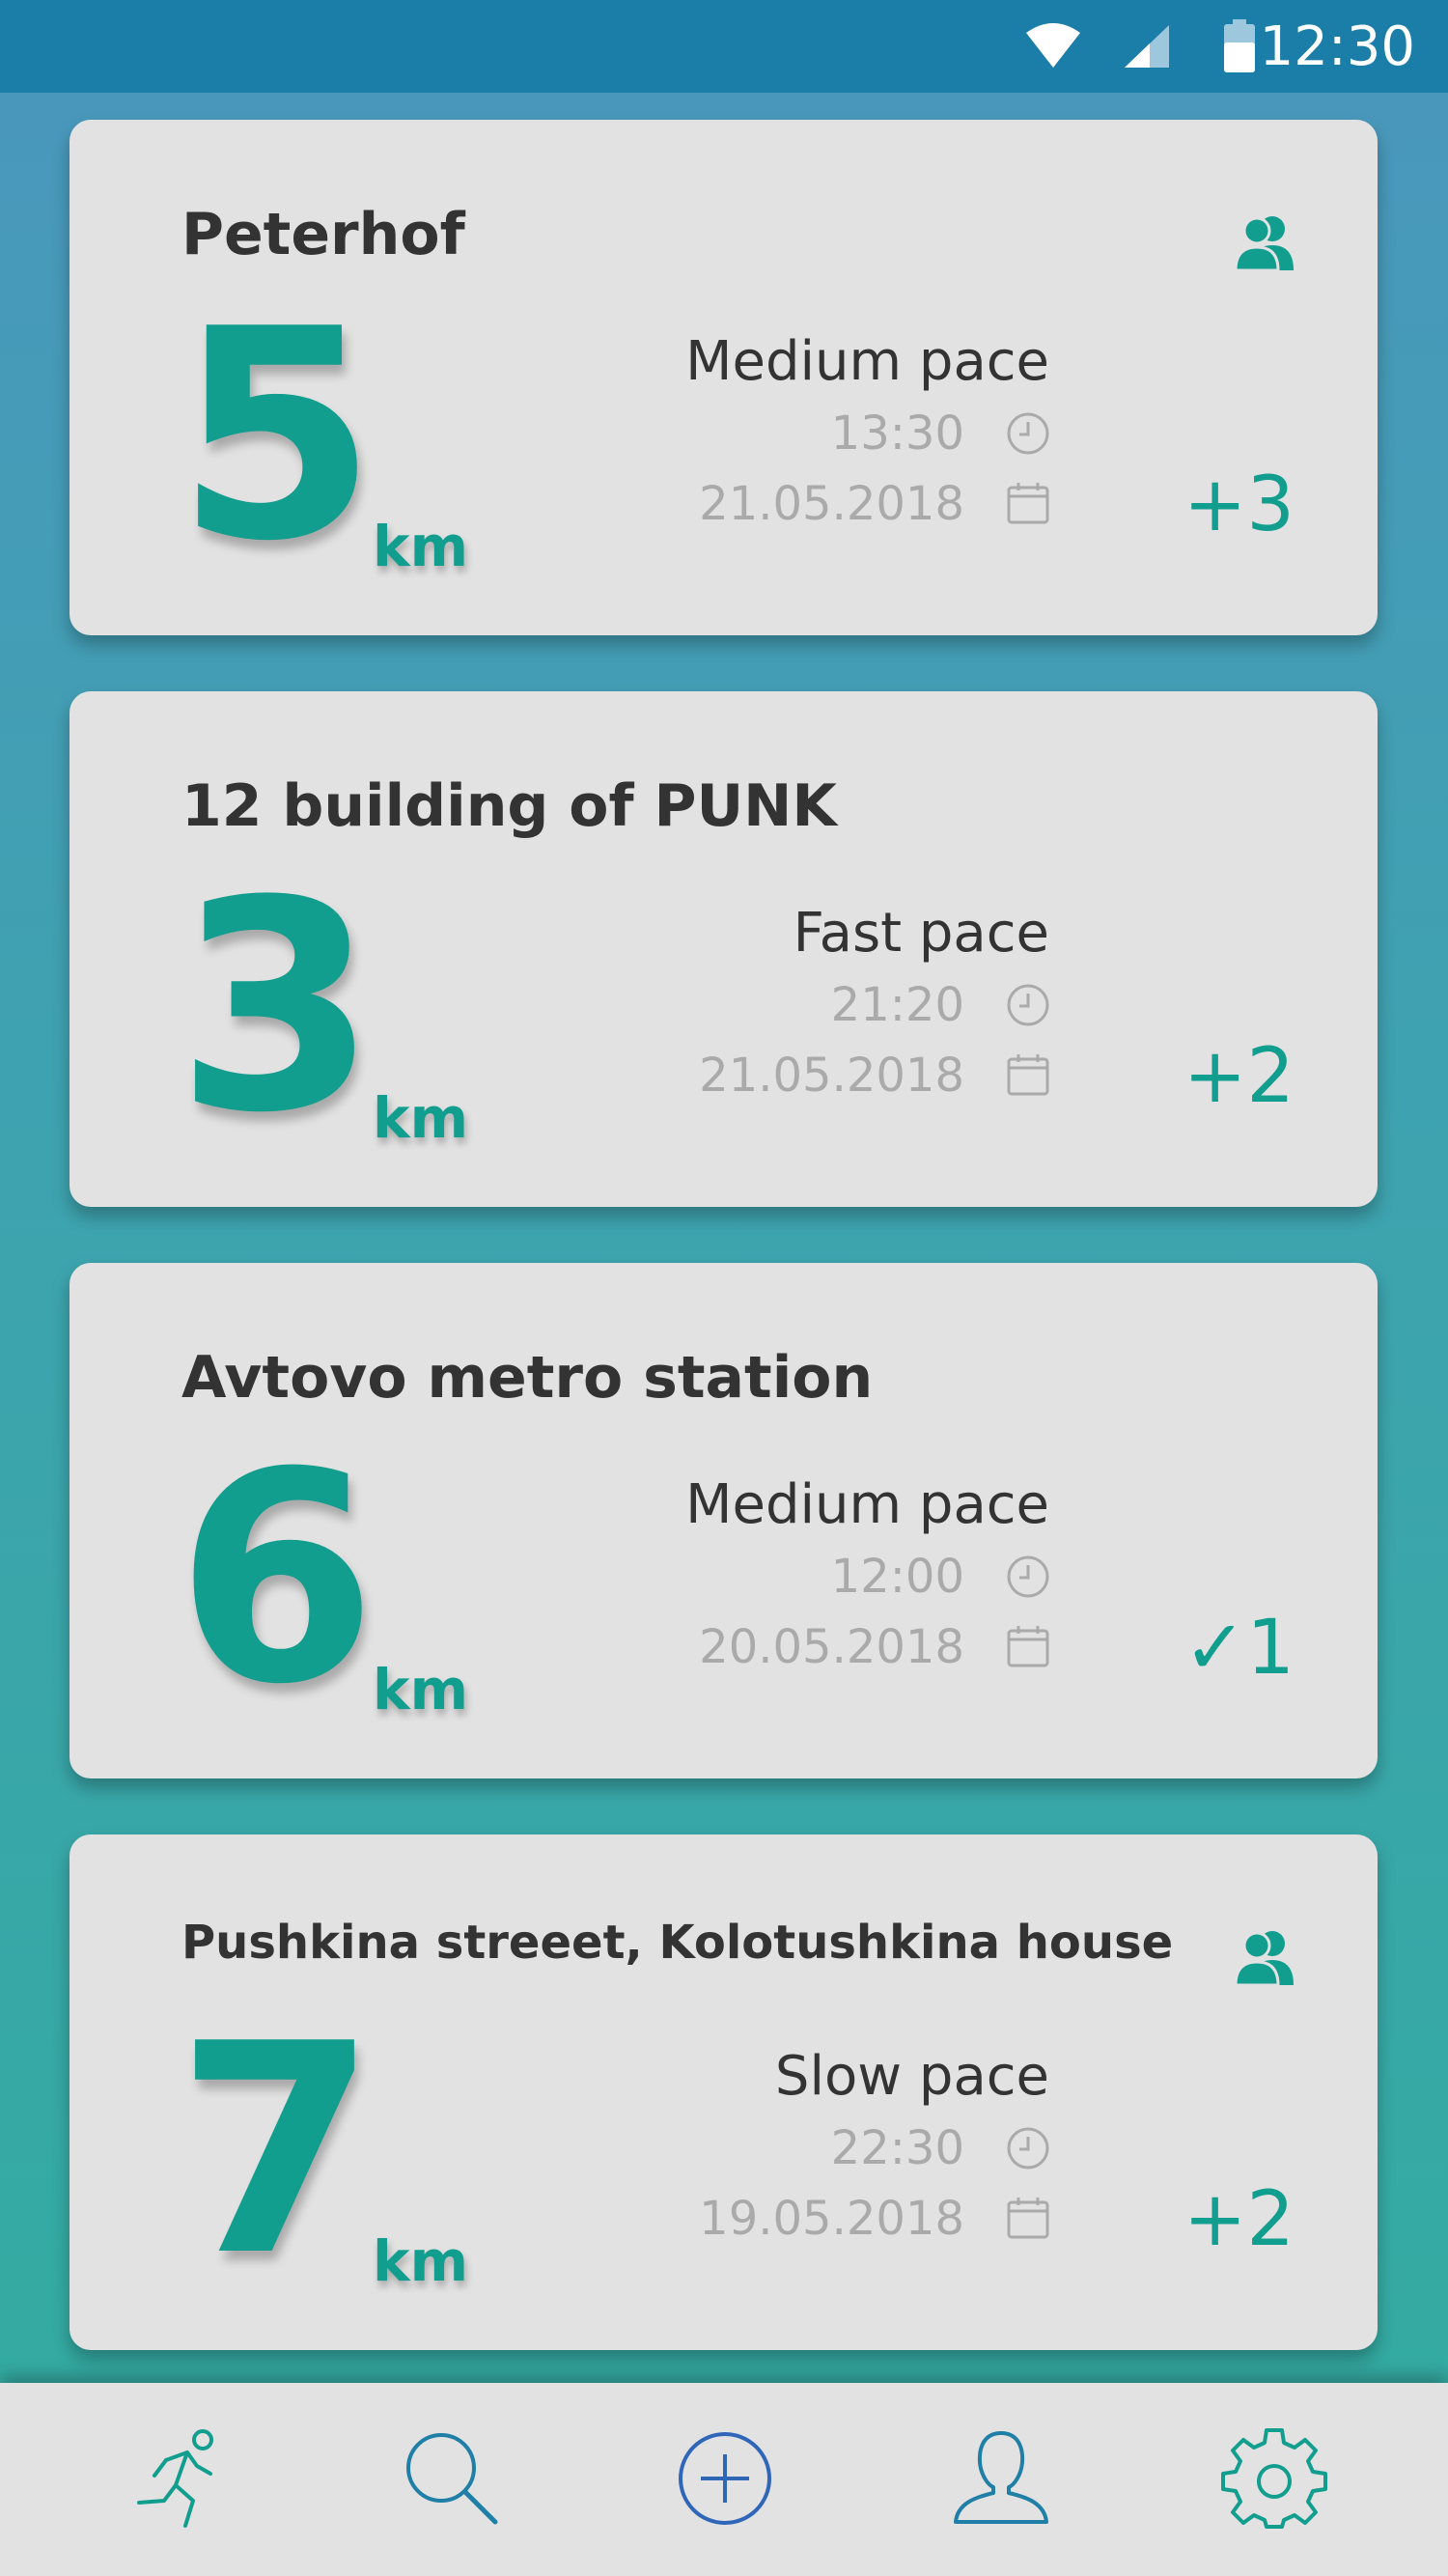 The image size is (1448, 2576). I want to click on run-date: 20.05.2018, so click(832, 1647).